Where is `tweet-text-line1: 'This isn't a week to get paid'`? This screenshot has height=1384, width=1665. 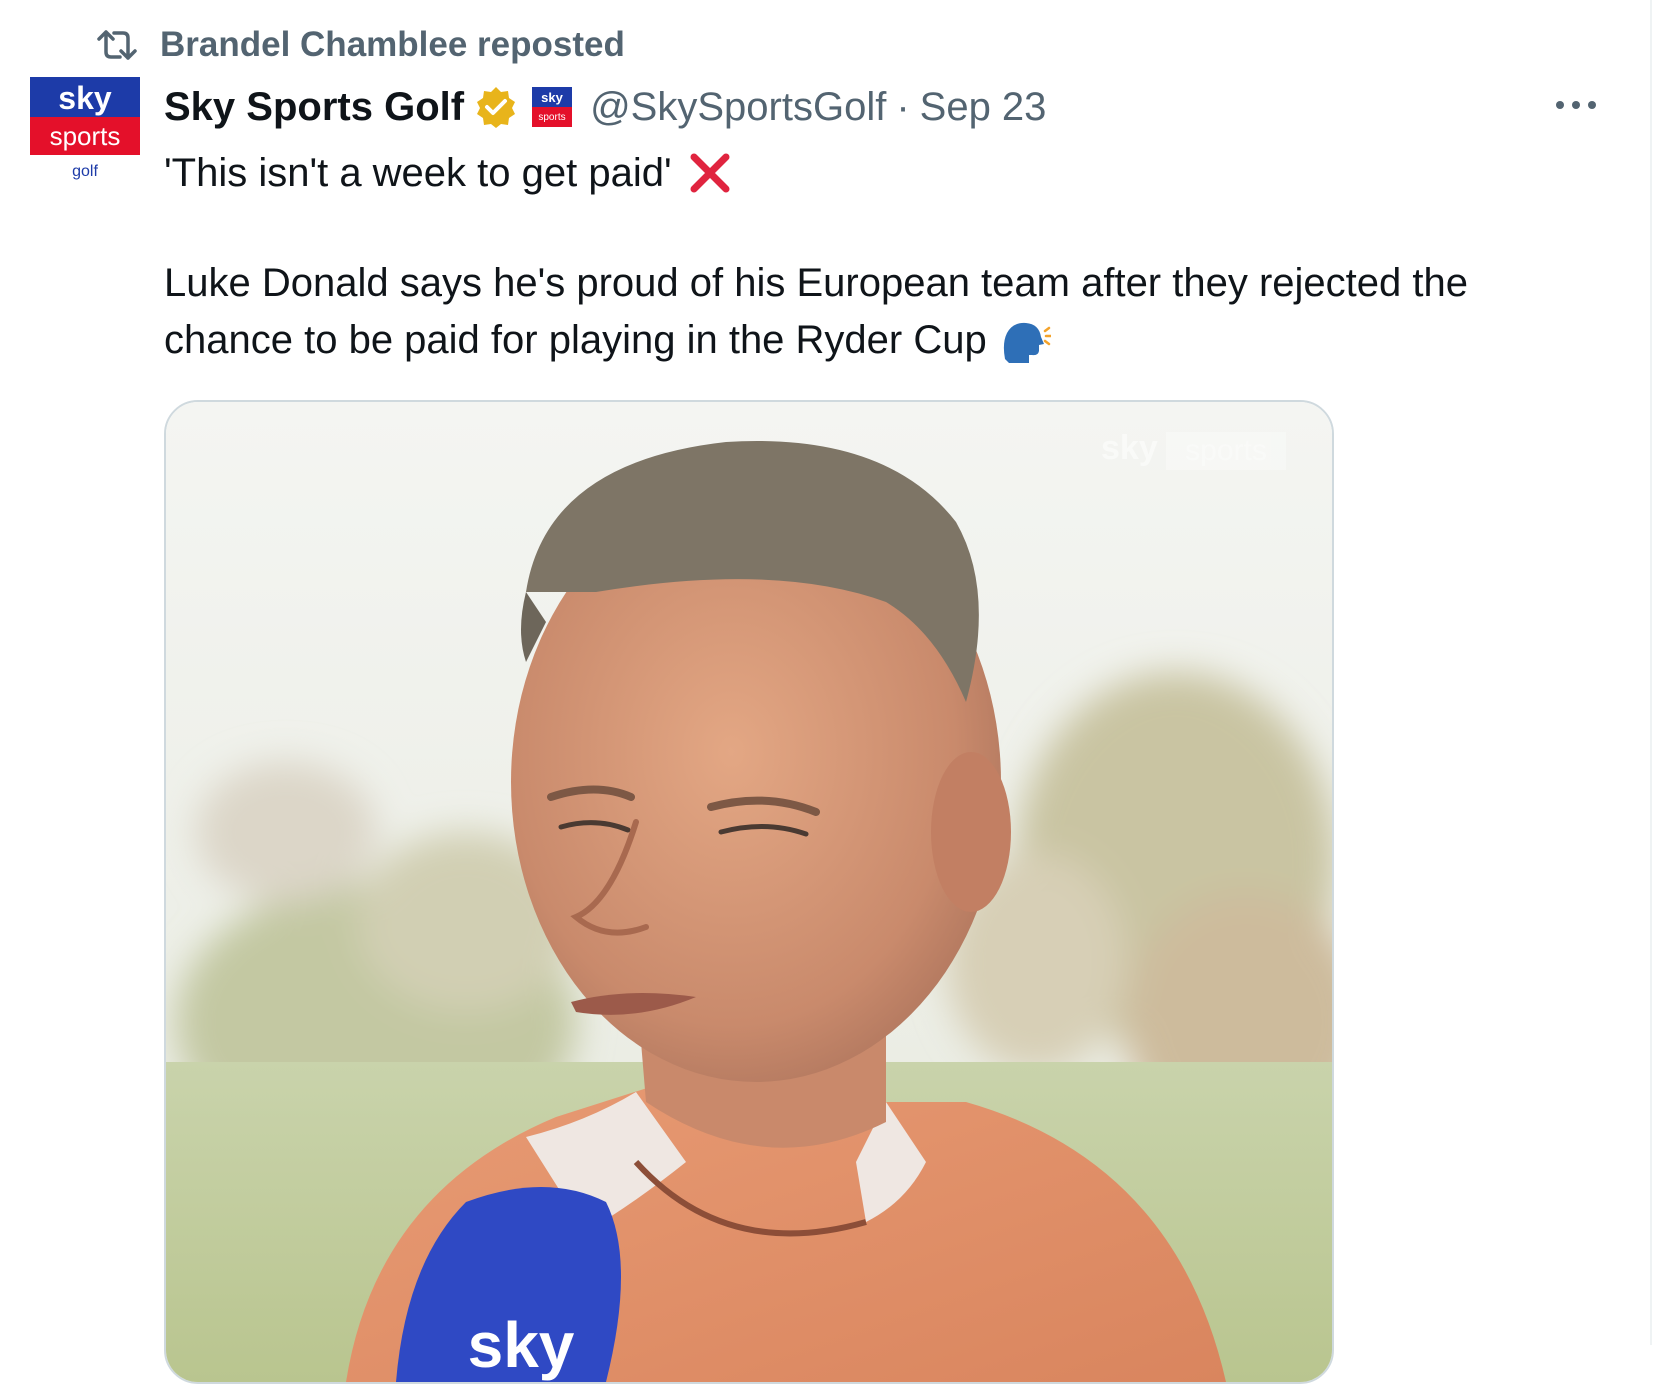 tweet-text-line1: 'This isn't a week to get paid' is located at coordinates (449, 173).